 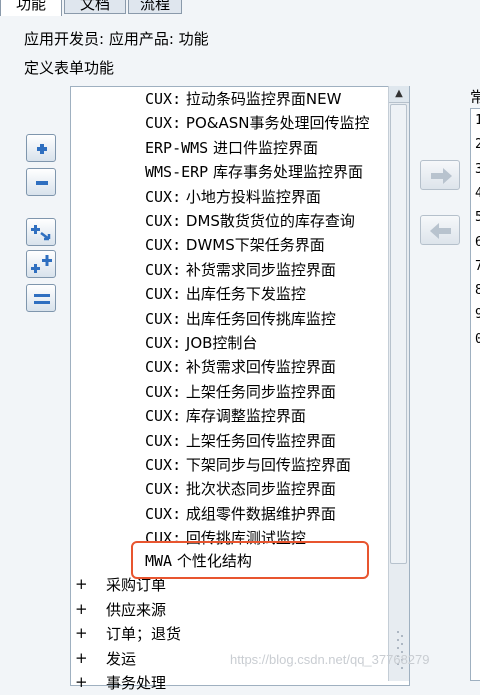 I want to click on row-number: 4, so click(x=477, y=193).